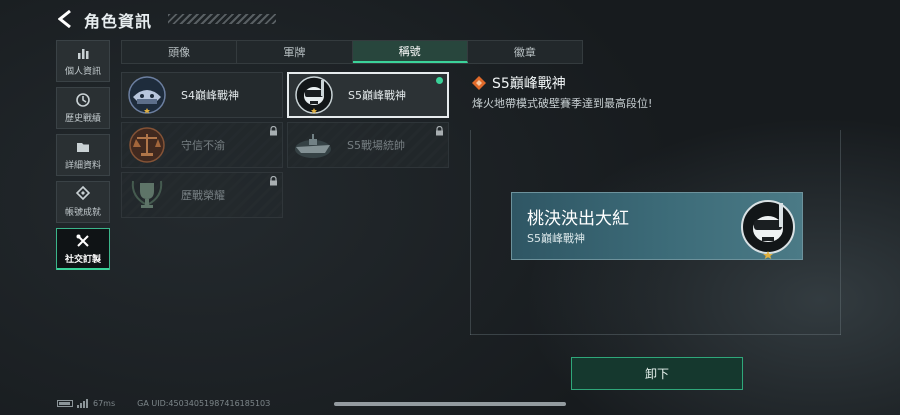  Describe the element at coordinates (376, 145) in the screenshot. I see `title-name: S5戰場統帥` at that location.